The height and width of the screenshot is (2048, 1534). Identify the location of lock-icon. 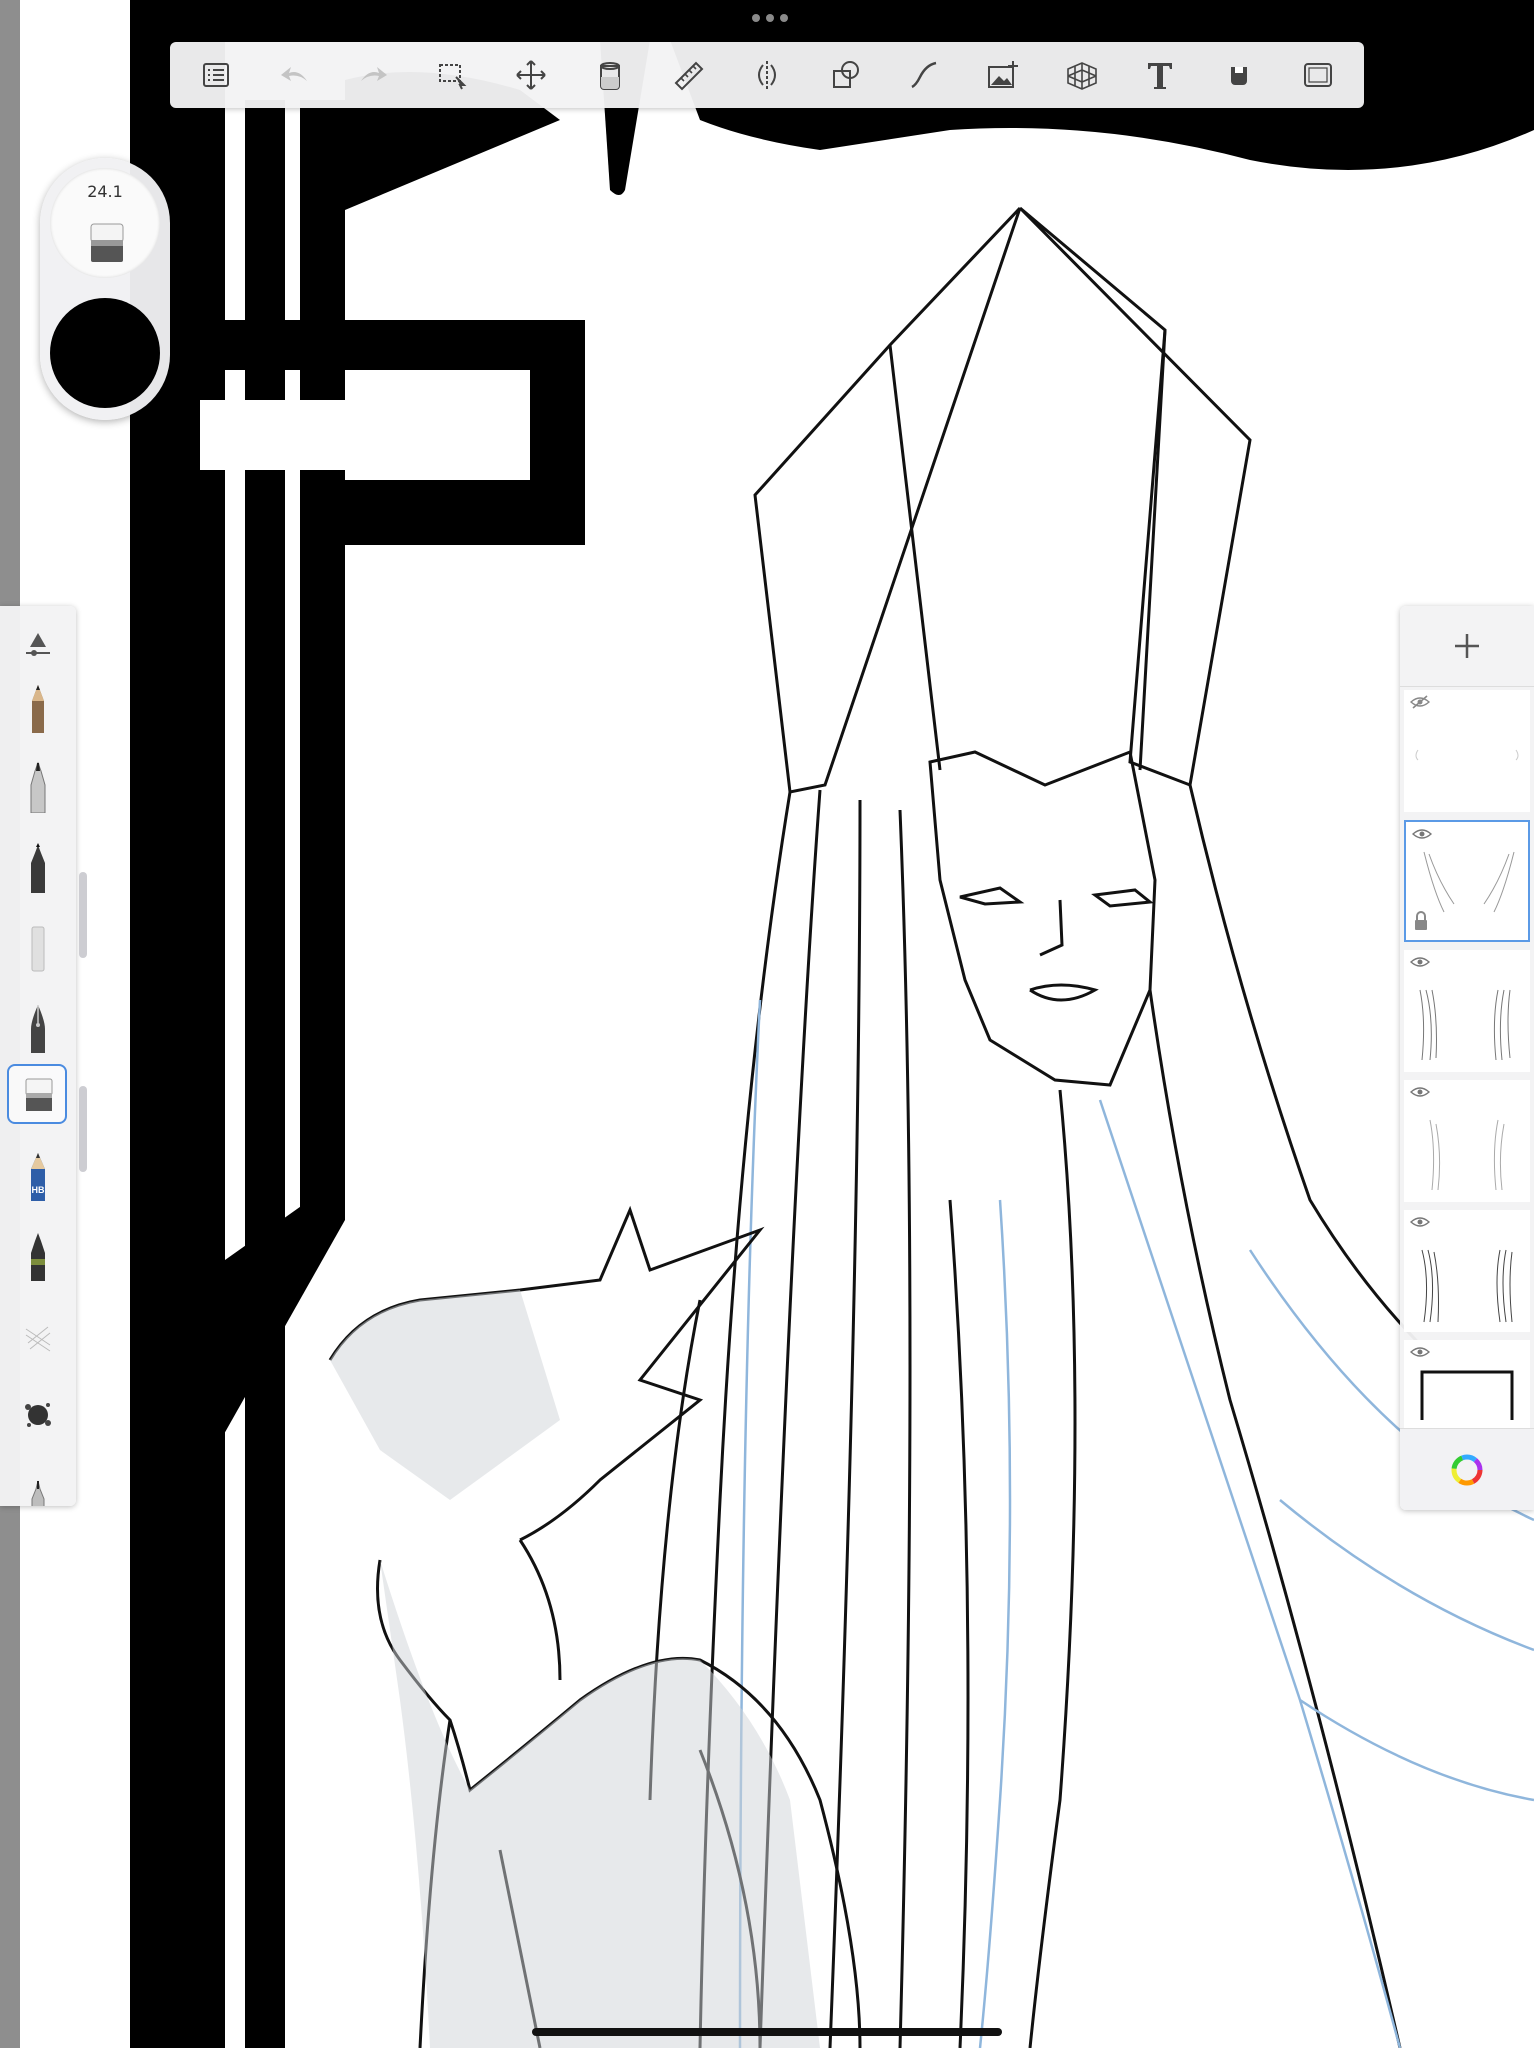
(1421, 920).